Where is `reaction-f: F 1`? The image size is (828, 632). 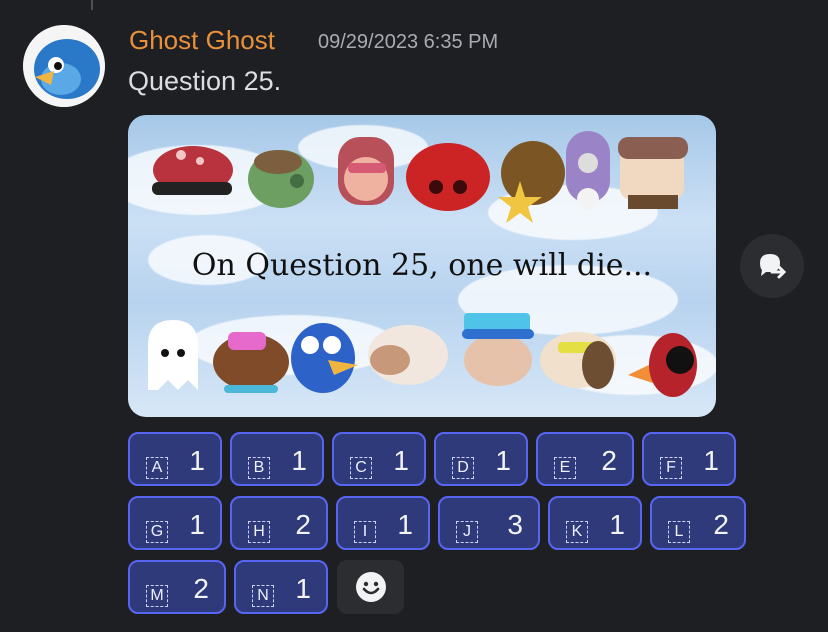 reaction-f: F 1 is located at coordinates (689, 459).